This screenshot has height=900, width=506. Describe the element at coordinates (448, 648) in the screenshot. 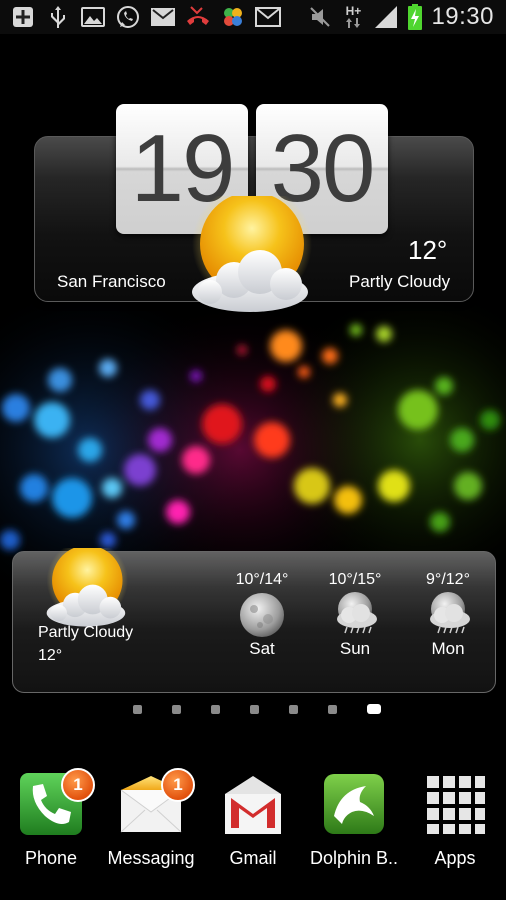

I see `forecast-day-name: Mon` at that location.